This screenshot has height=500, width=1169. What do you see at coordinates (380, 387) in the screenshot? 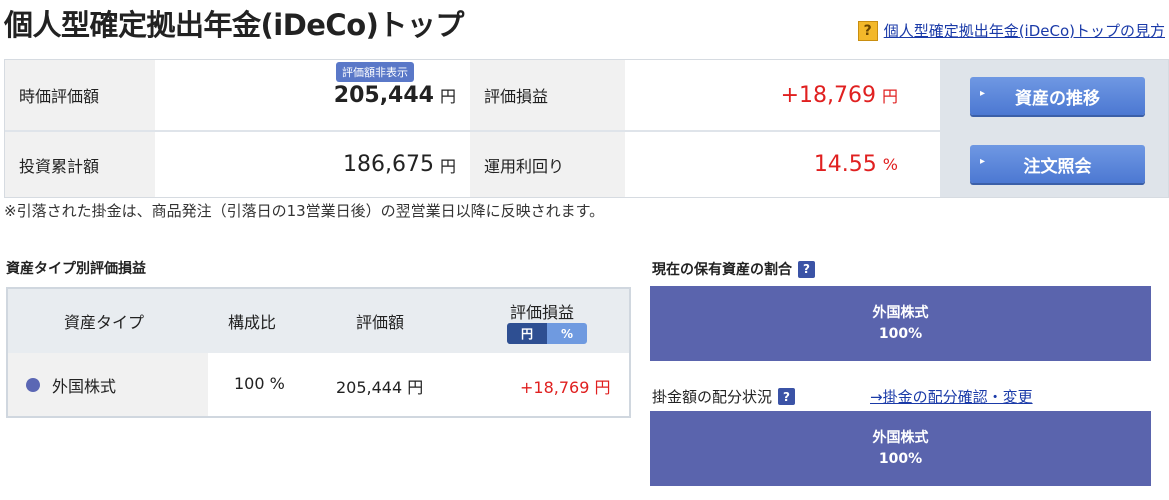
I see `valuation-value: 205,444 円` at bounding box center [380, 387].